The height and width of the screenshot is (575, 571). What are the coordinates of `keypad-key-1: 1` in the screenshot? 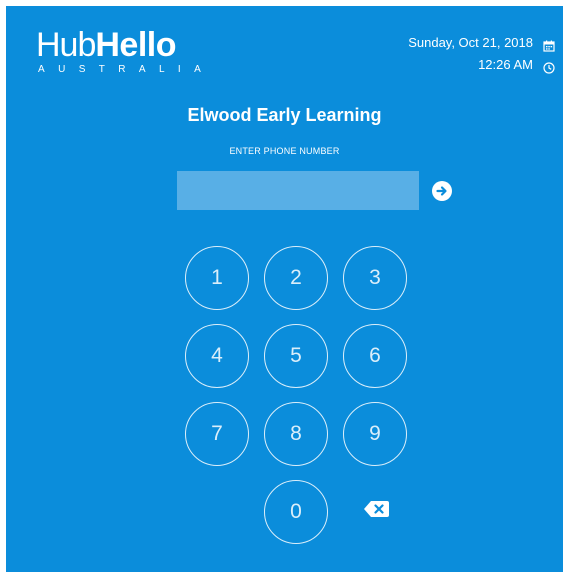 It's located at (217, 278).